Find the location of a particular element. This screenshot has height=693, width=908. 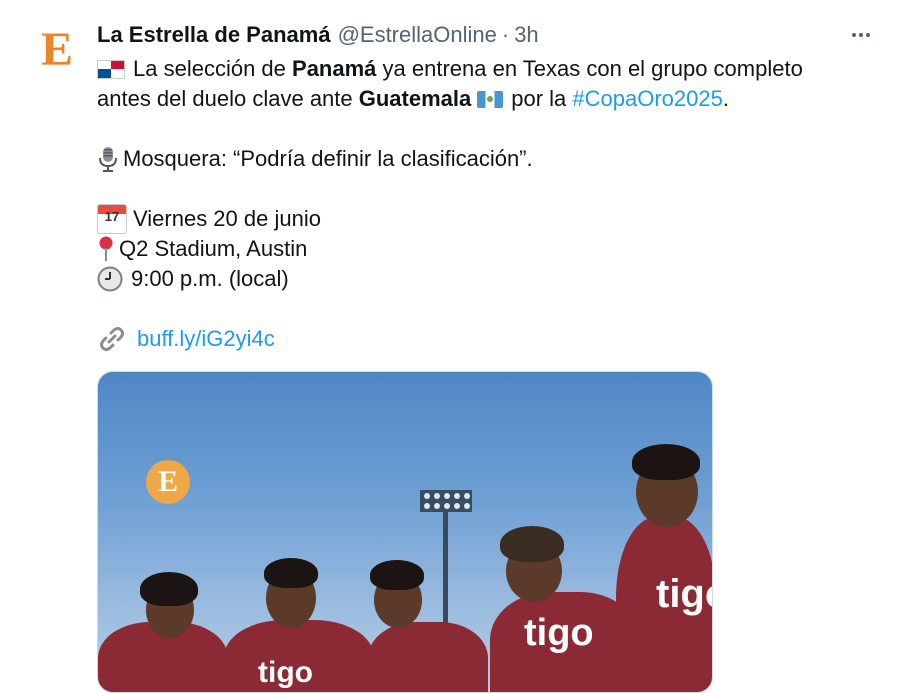

bold-panama: Panamá is located at coordinates (334, 68).